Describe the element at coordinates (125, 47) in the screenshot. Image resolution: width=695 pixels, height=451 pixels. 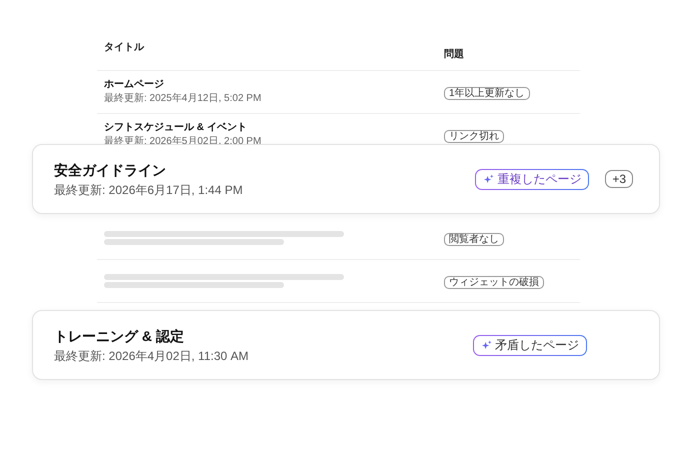
I see `column-header: タイトル` at that location.